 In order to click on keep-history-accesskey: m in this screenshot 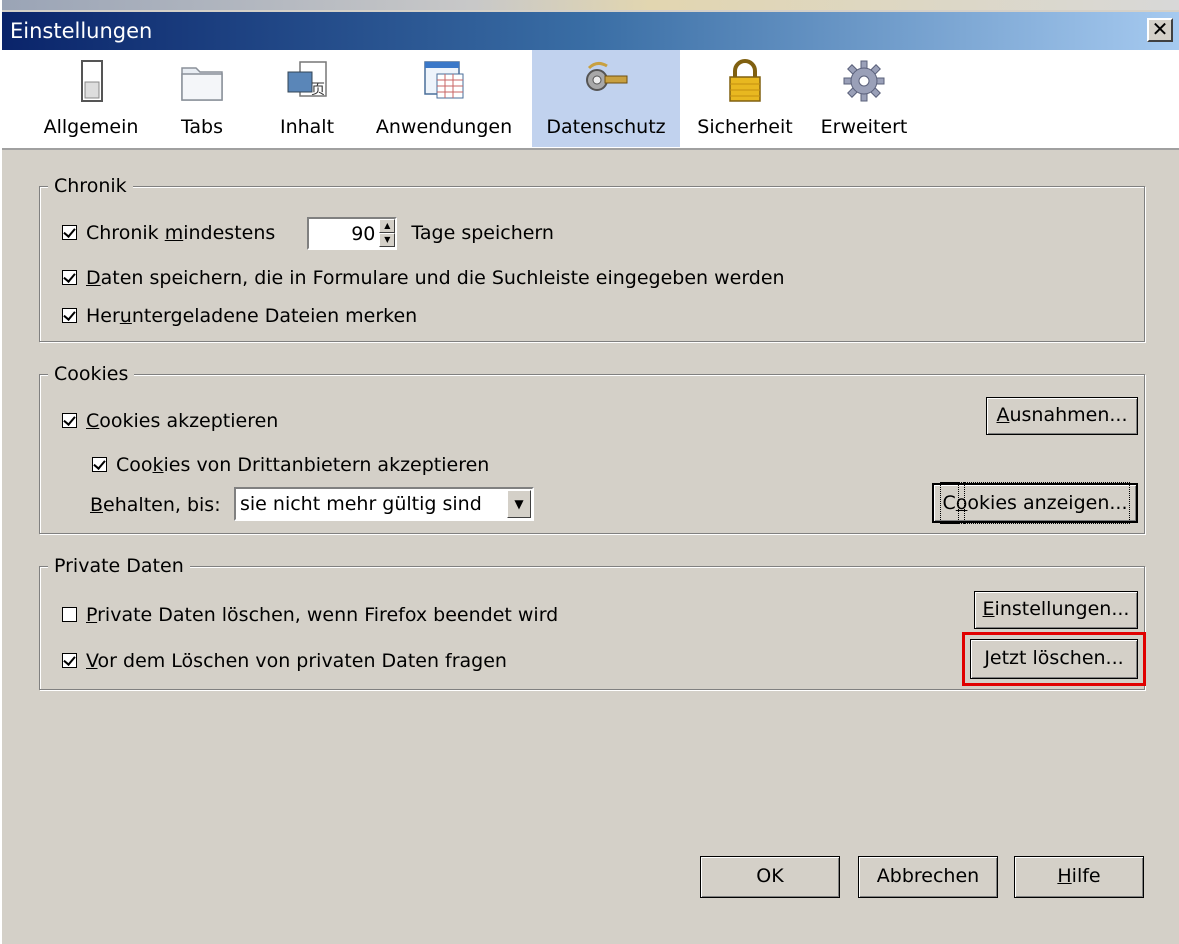, I will do `click(174, 233)`.